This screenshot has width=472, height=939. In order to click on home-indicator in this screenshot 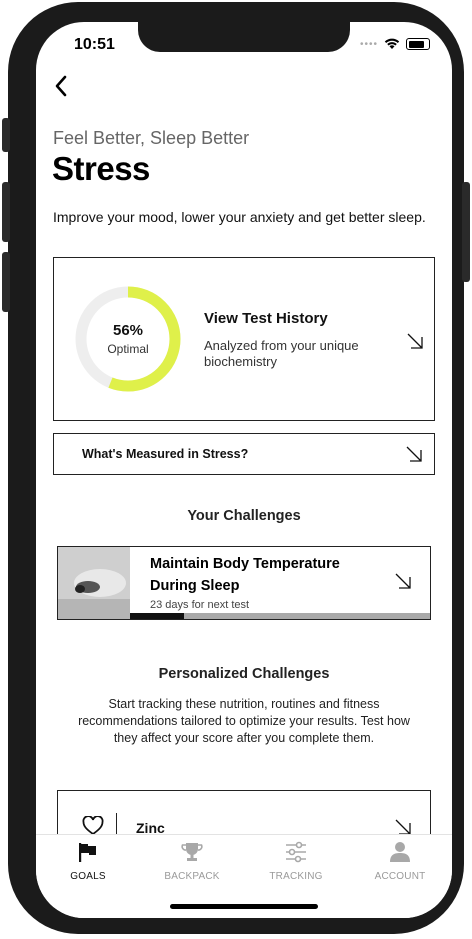, I will do `click(244, 906)`.